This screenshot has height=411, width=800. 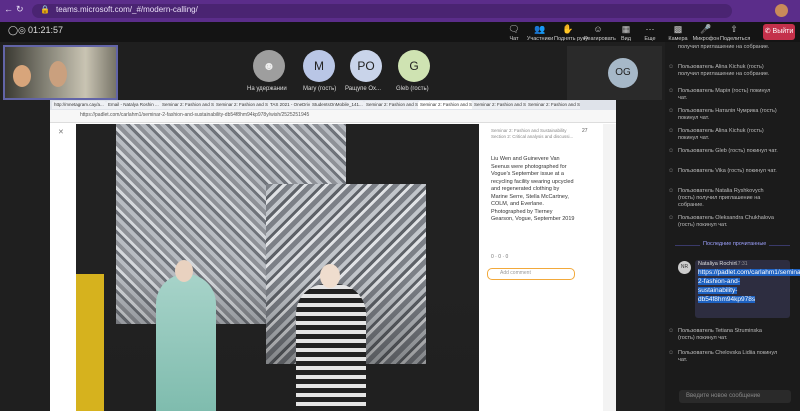 What do you see at coordinates (717, 264) in the screenshot?
I see `chat-sender: Nataliya Rochin` at bounding box center [717, 264].